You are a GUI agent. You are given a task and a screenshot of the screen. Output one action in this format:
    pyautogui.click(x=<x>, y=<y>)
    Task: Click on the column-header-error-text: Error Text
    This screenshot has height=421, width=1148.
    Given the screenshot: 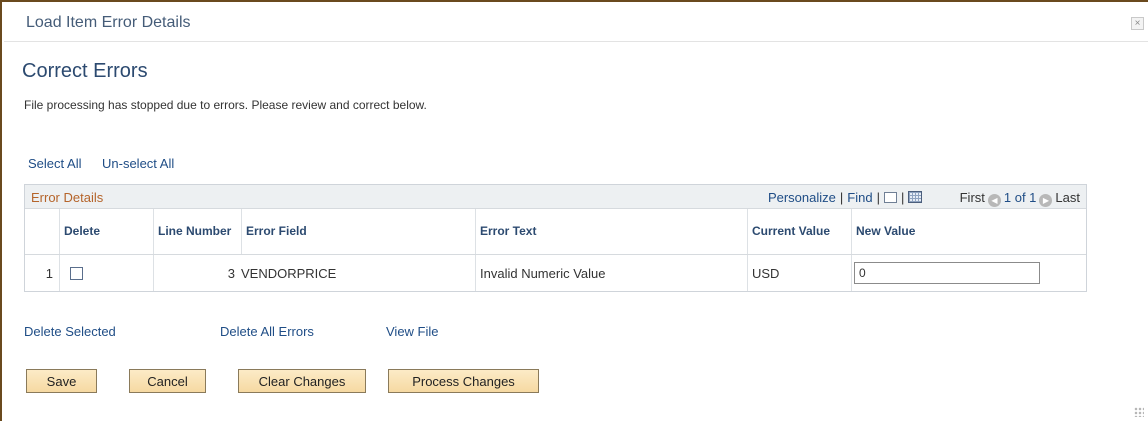 What is the action you would take?
    pyautogui.click(x=611, y=231)
    